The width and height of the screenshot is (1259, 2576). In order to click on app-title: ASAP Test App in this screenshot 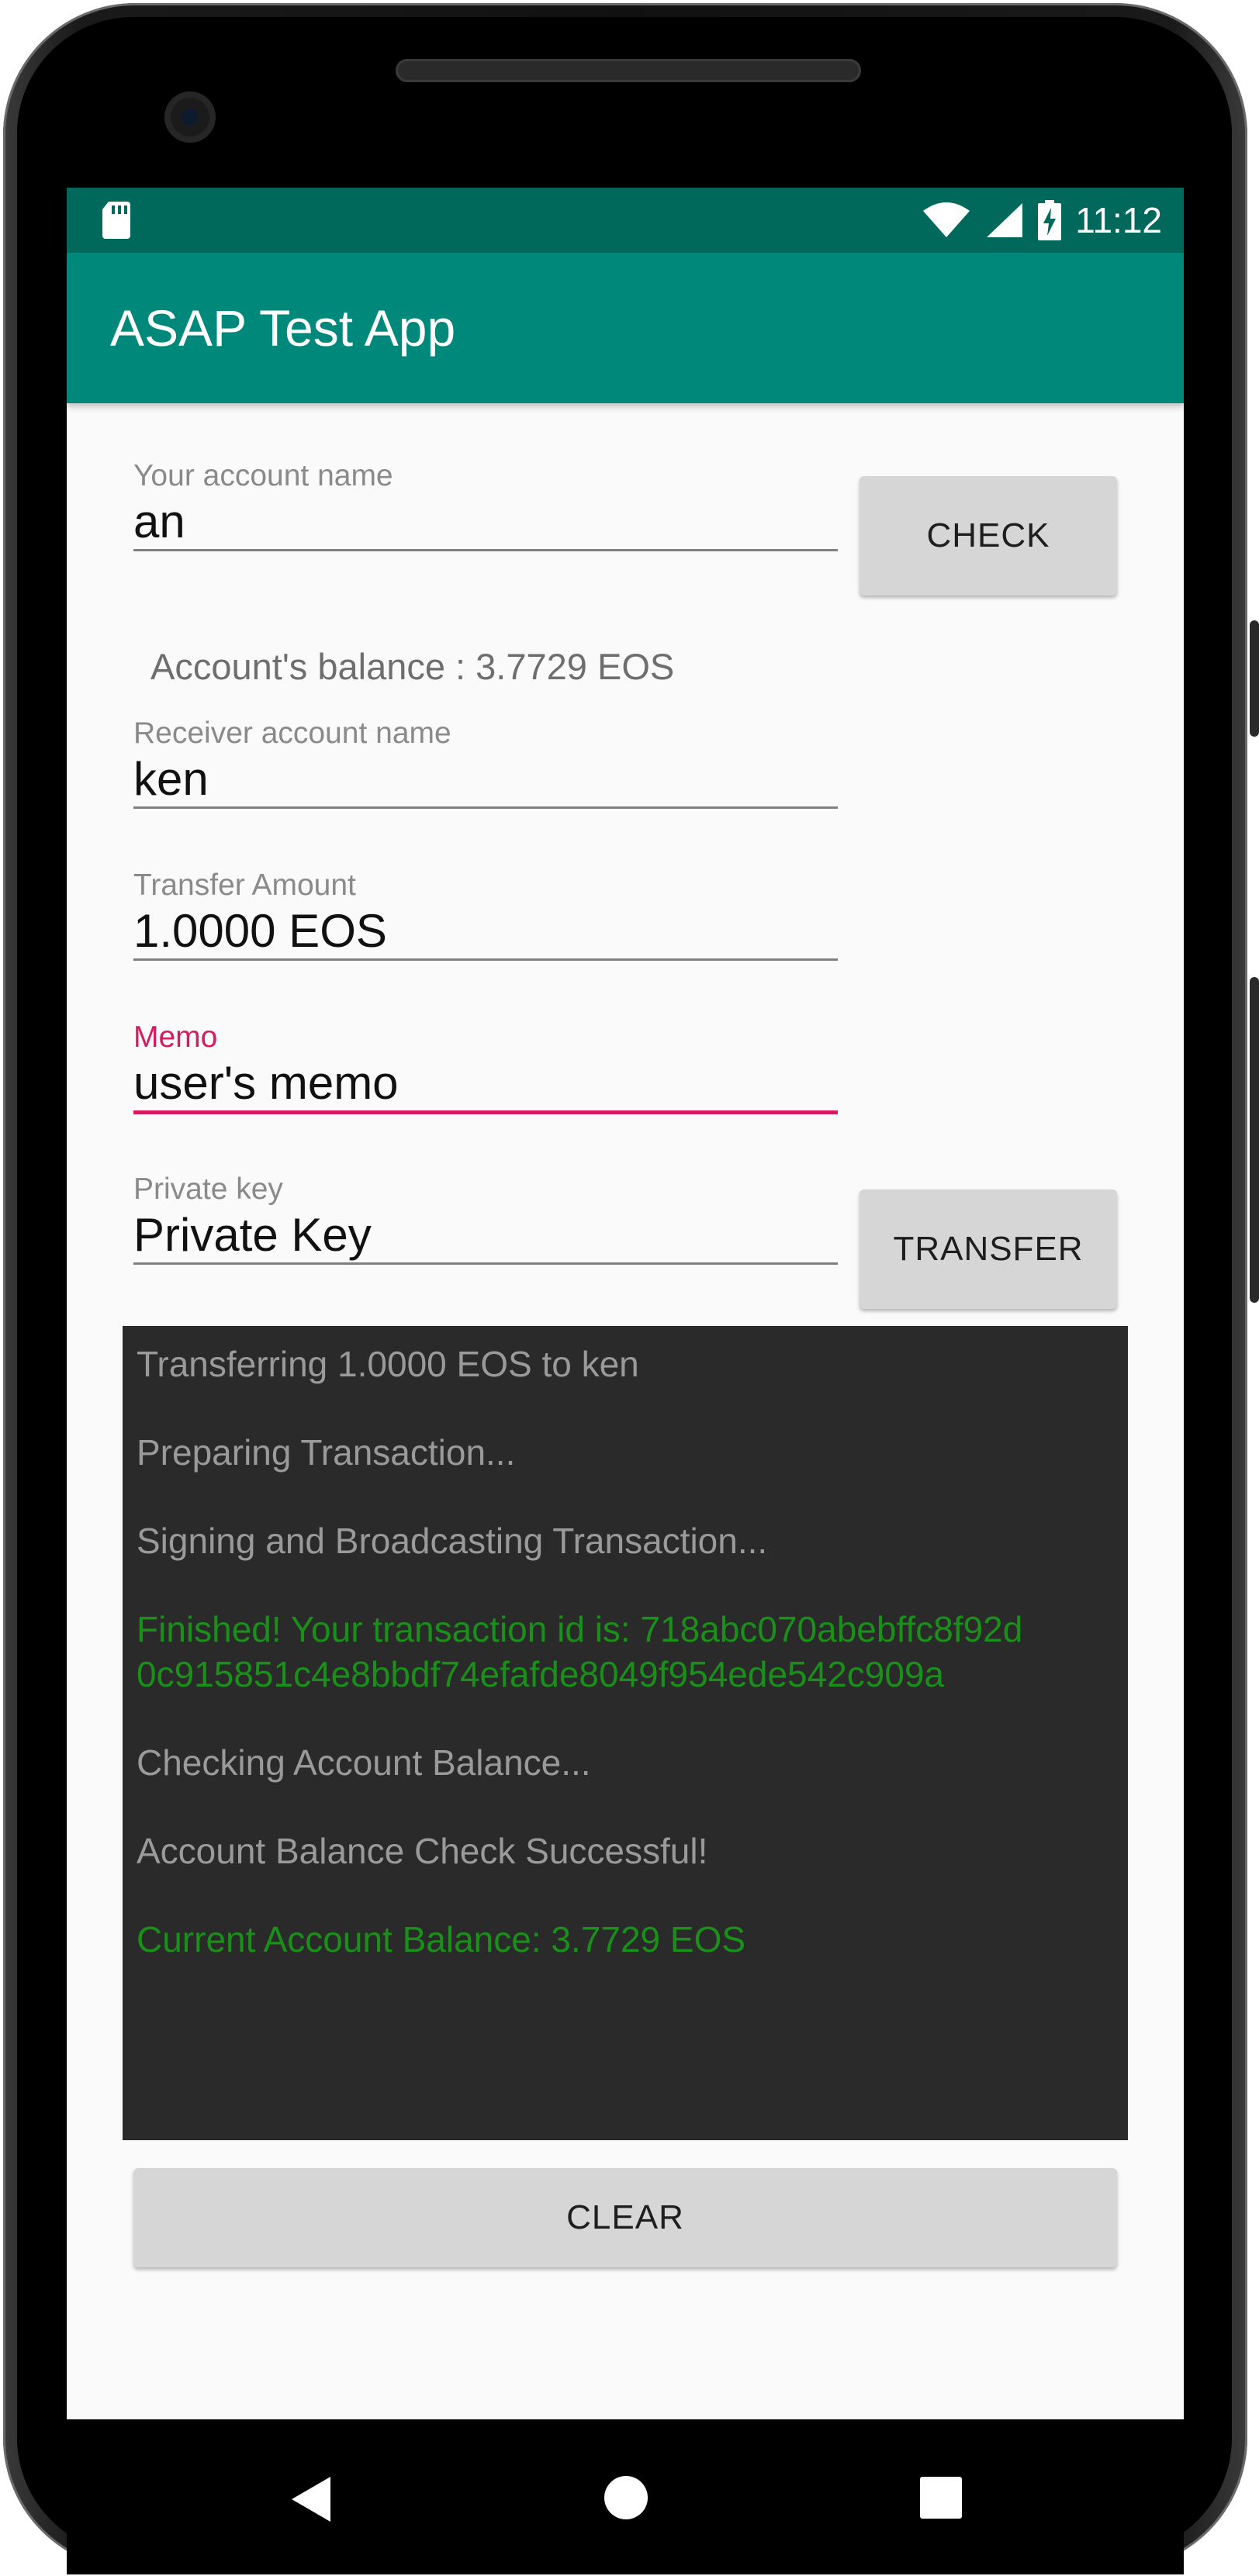, I will do `click(283, 328)`.